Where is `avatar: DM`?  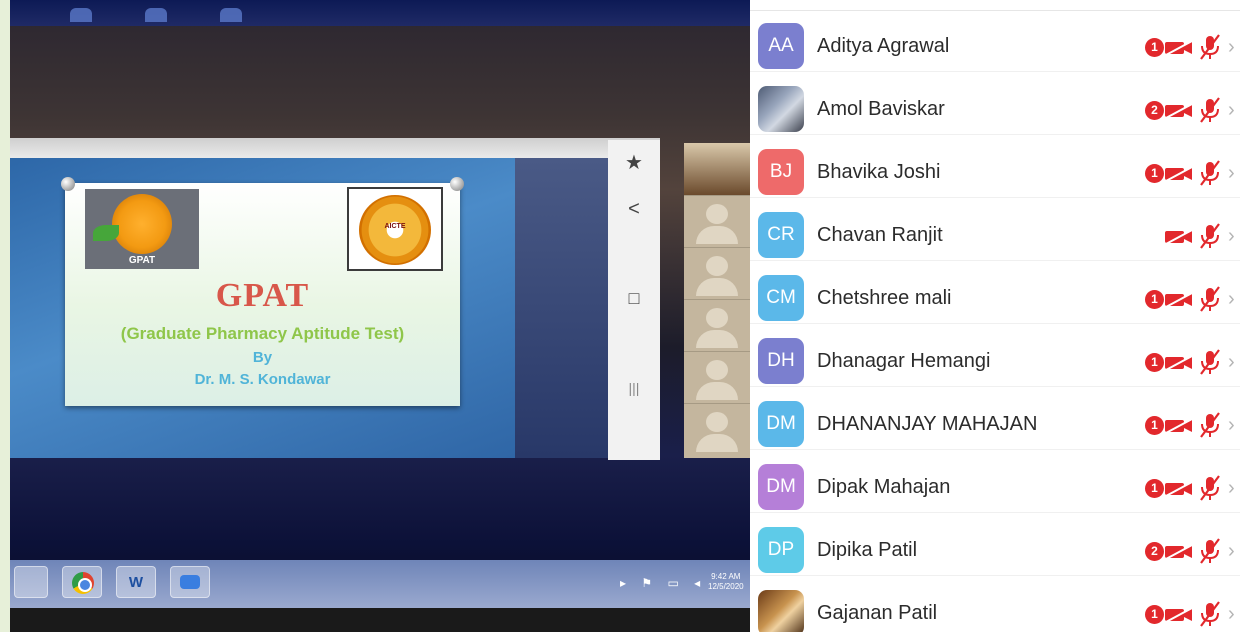
avatar: DM is located at coordinates (781, 487).